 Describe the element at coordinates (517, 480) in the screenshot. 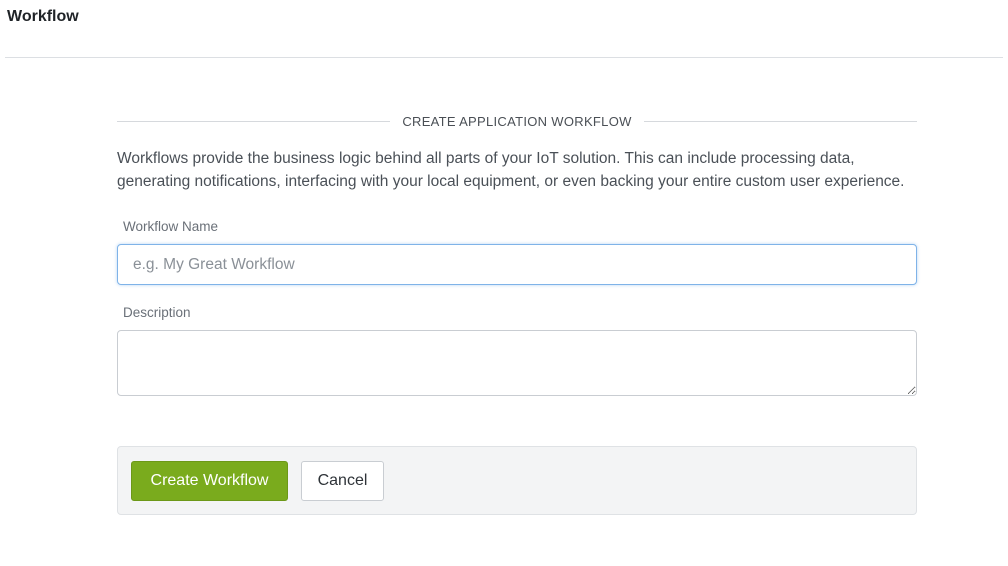

I see `form-actions: Create Workflow Cancel` at that location.